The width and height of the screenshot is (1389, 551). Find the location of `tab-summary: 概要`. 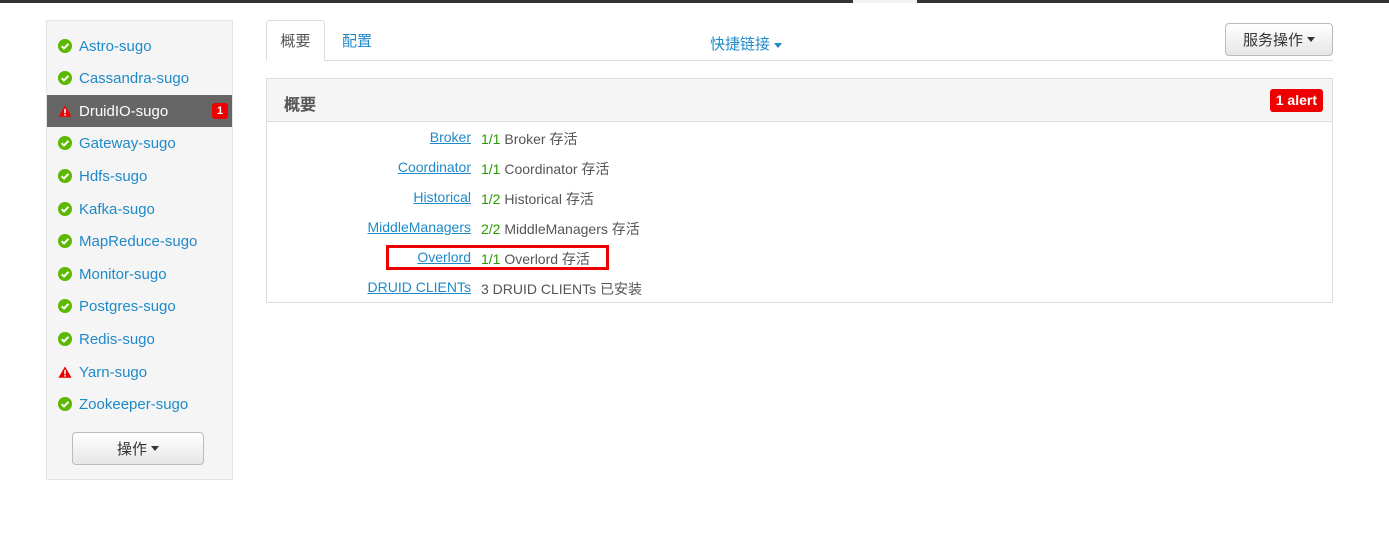

tab-summary: 概要 is located at coordinates (295, 40).